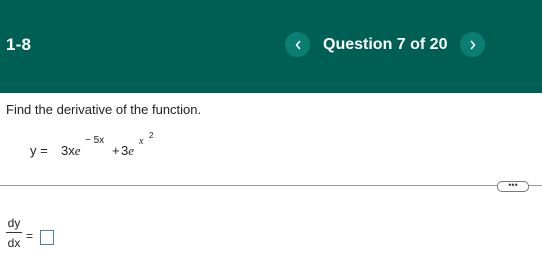  I want to click on equation-plus: +, so click(116, 150).